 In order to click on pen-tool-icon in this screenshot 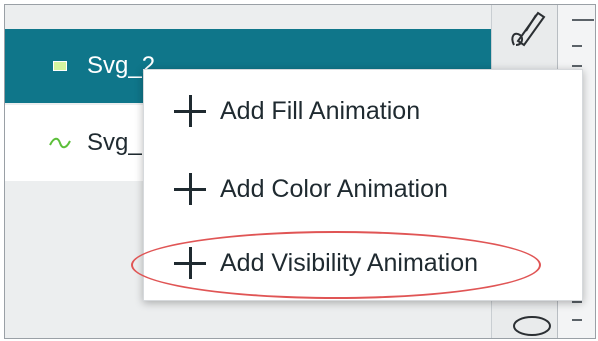, I will do `click(527, 31)`.